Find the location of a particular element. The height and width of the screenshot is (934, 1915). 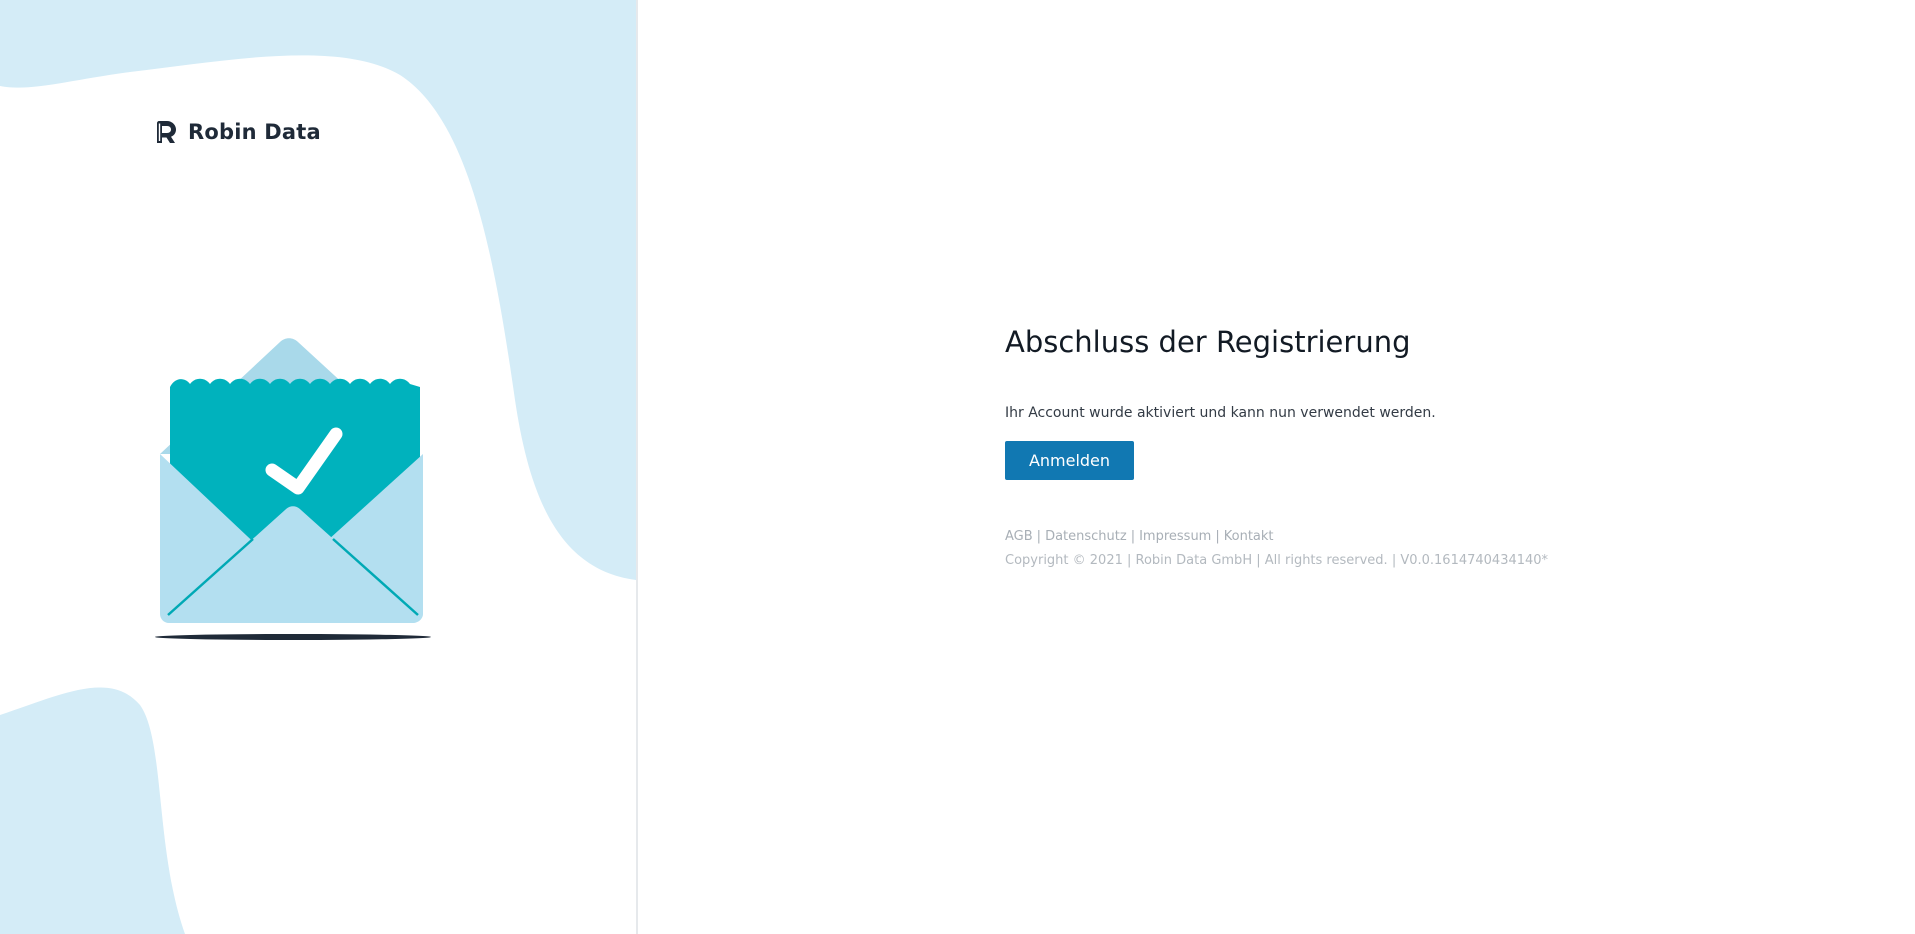

footer-link-impressum: Impressum is located at coordinates (1175, 536).